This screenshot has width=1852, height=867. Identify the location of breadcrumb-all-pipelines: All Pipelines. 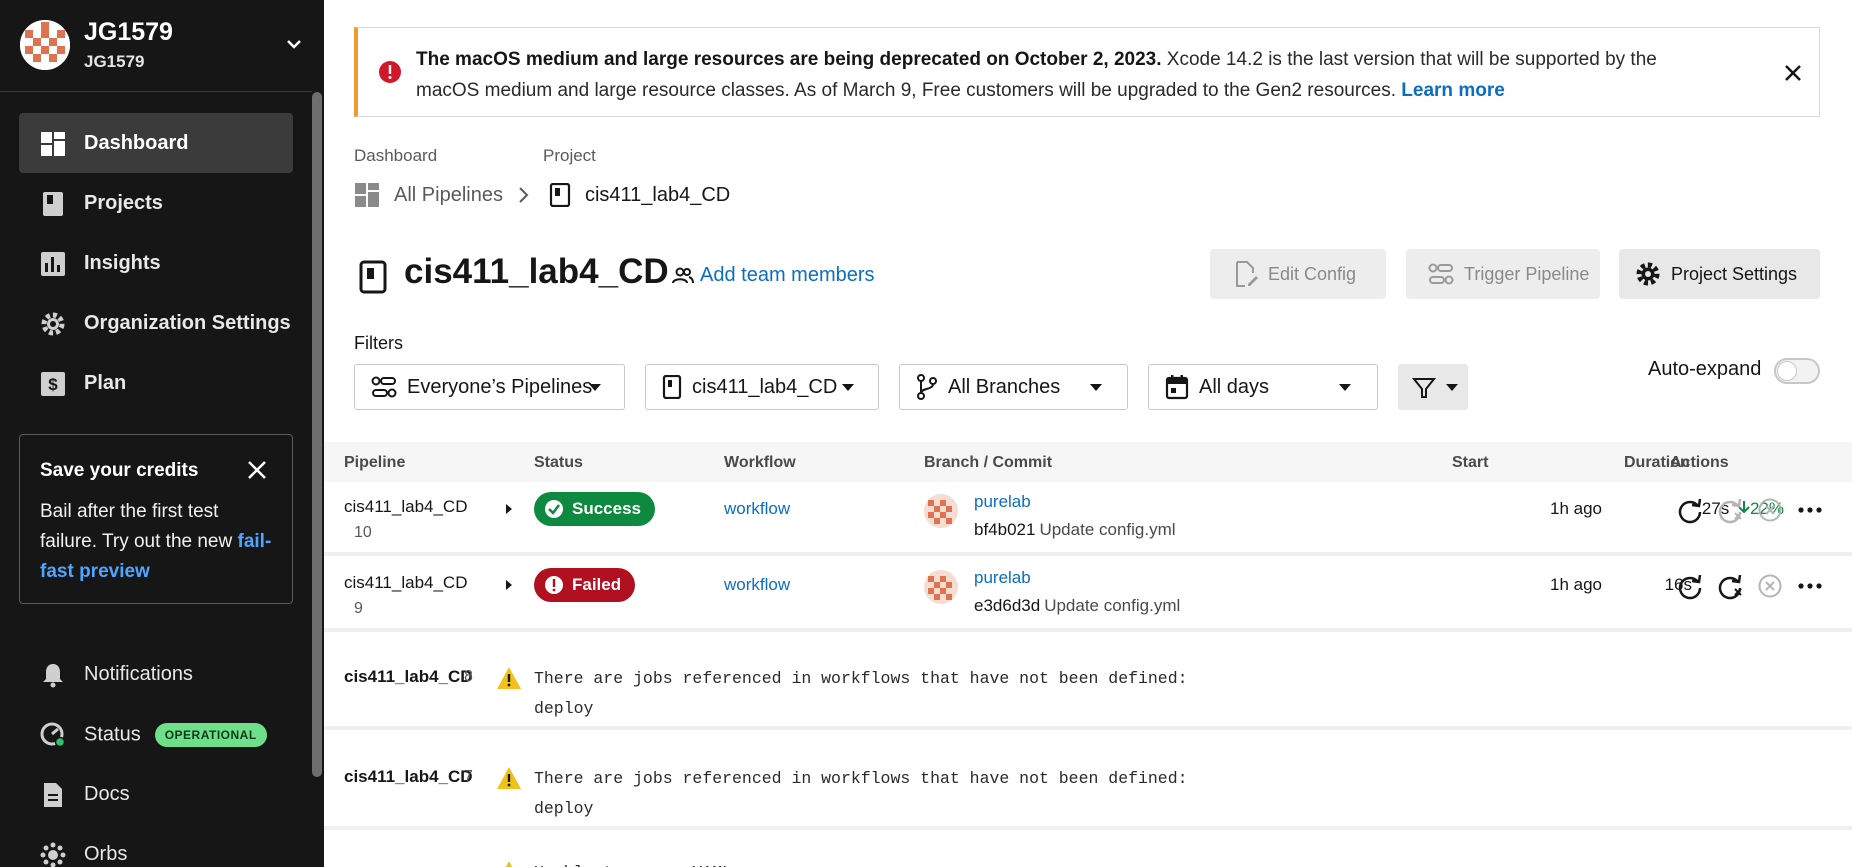
(448, 195).